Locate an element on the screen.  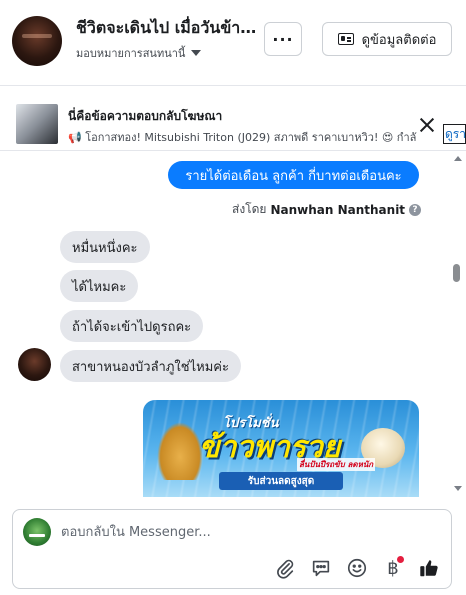
assign-conversation-dropdown: มอบหมายการสนทนานี้ is located at coordinates (139, 53).